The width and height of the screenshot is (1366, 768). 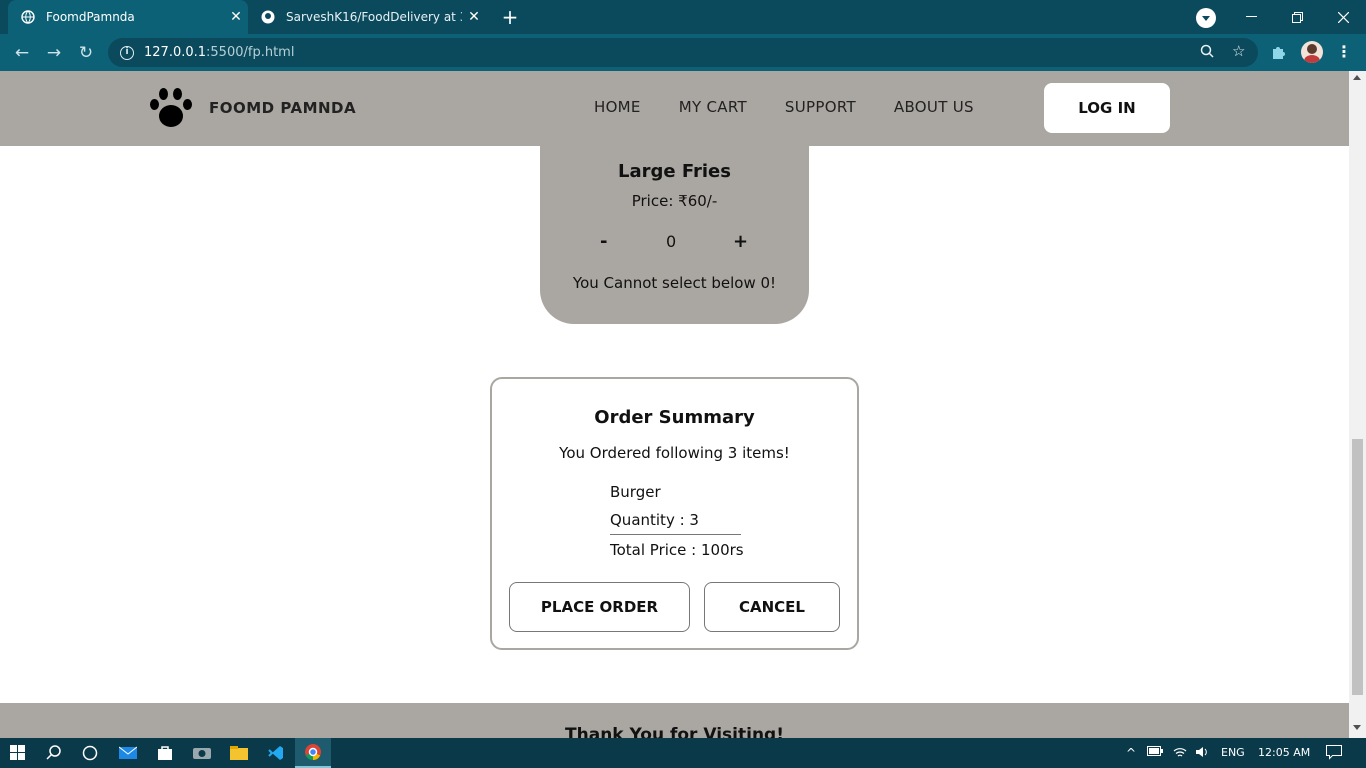 What do you see at coordinates (86, 53) in the screenshot?
I see `reload-icon: ↻` at bounding box center [86, 53].